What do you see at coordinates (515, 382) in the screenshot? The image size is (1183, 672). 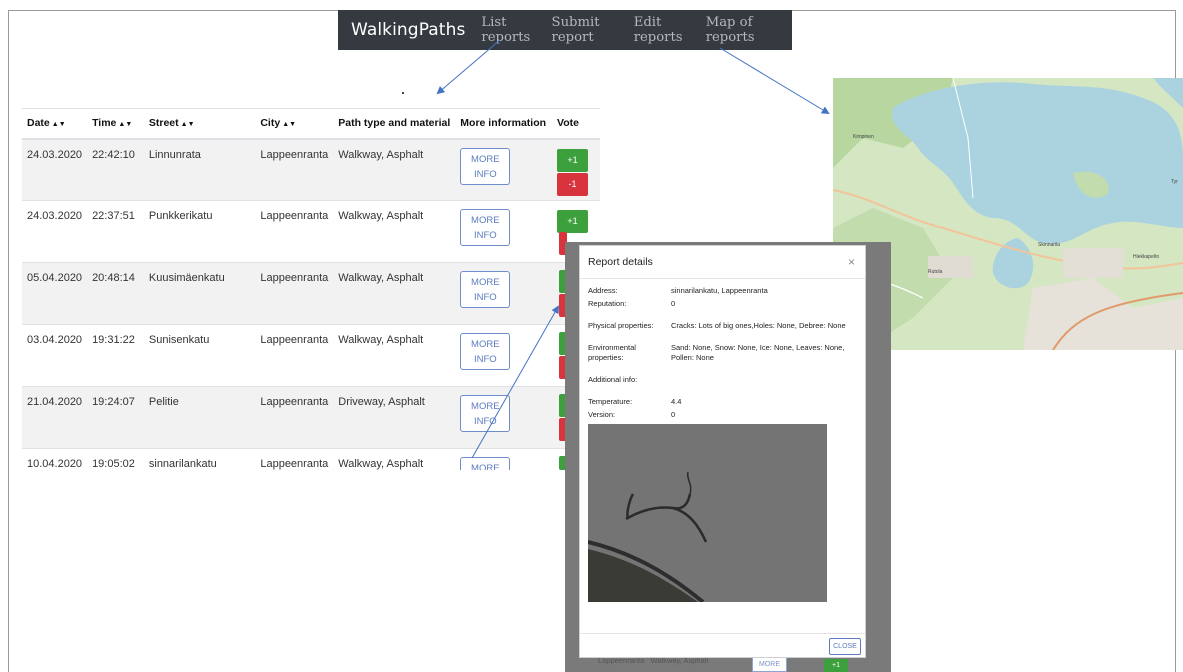 I see `arrow-more-info` at bounding box center [515, 382].